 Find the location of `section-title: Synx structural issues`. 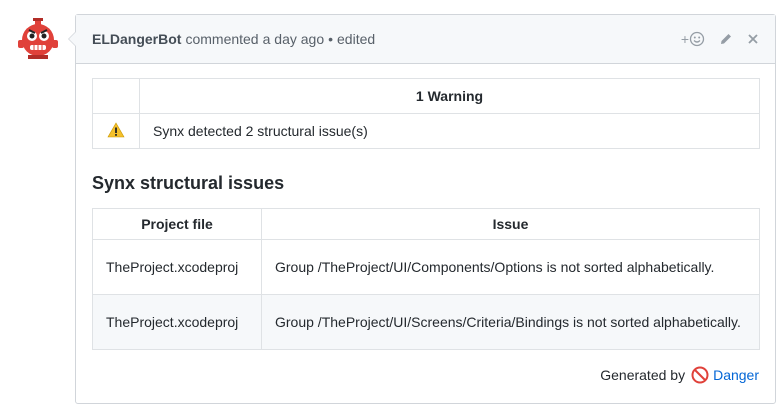

section-title: Synx structural issues is located at coordinates (188, 183).